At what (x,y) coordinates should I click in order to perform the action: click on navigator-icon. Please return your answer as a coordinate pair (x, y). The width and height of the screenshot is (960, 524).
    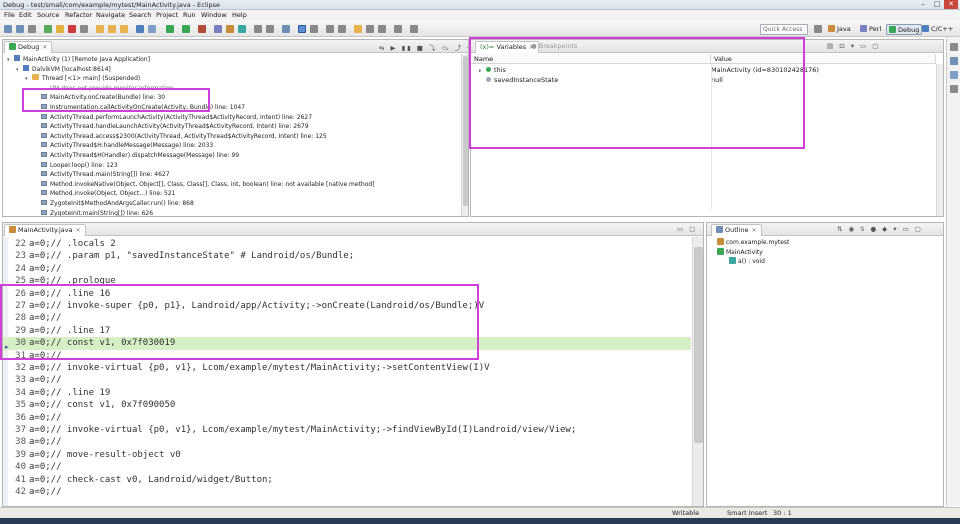
    Looking at the image, I should click on (954, 89).